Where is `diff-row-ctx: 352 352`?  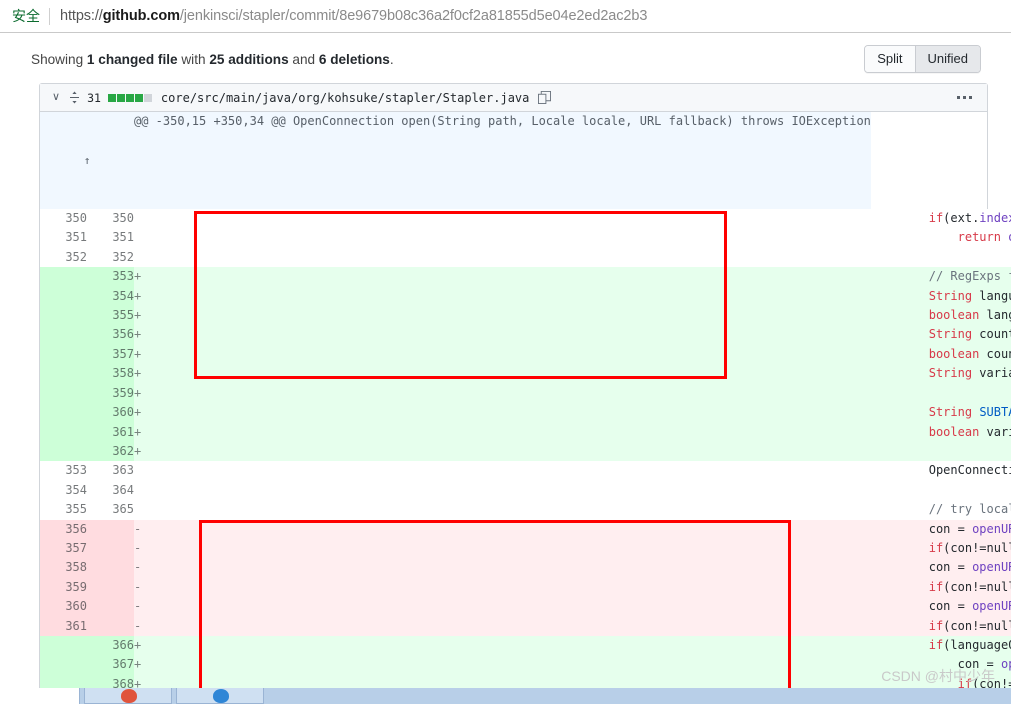
diff-row-ctx: 352 352 is located at coordinates (525, 257).